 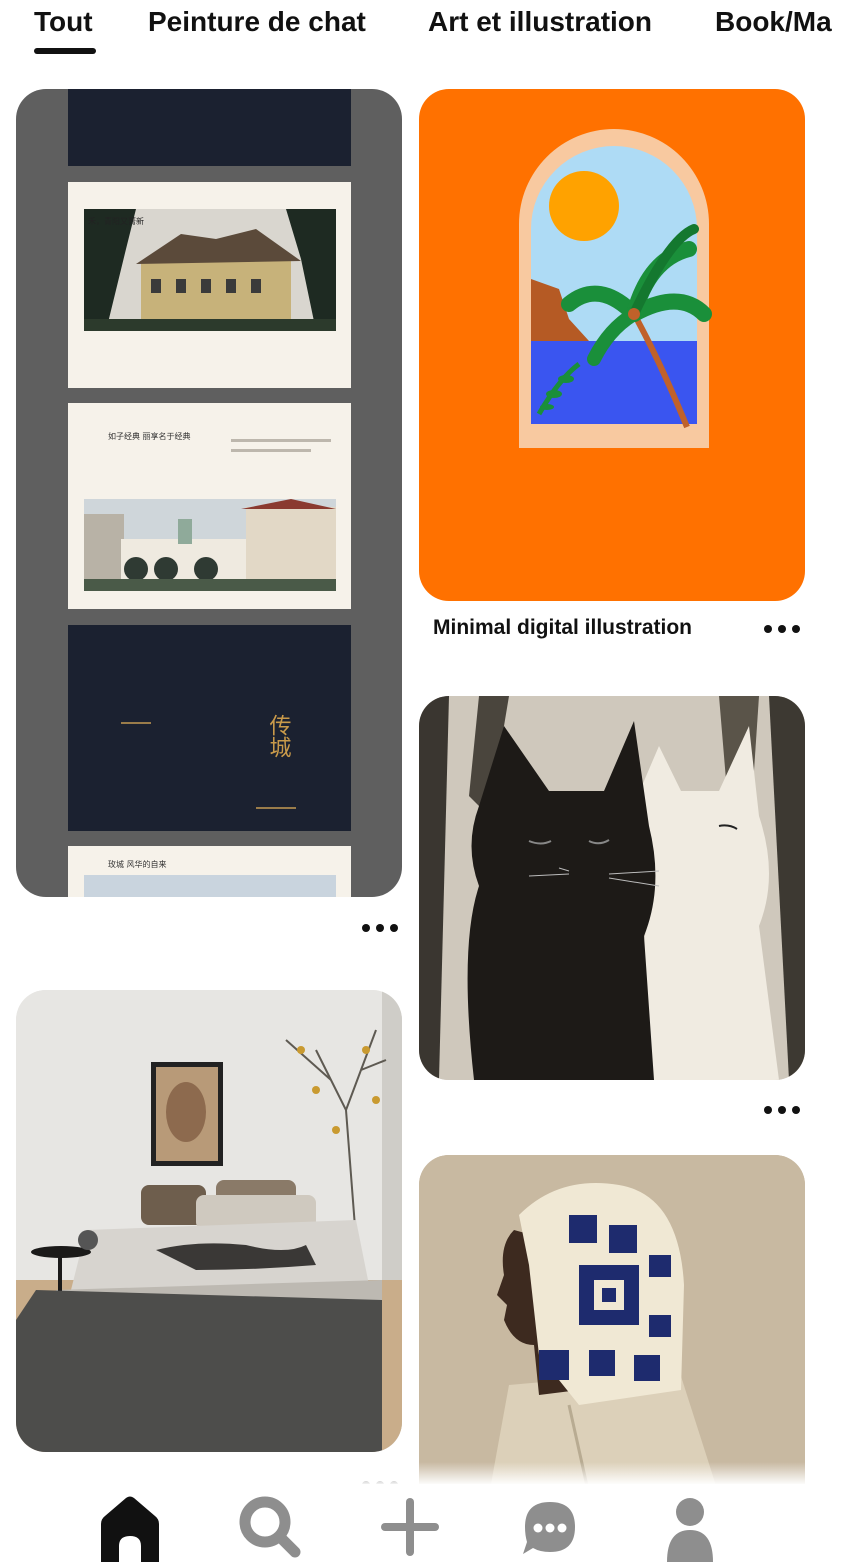 I want to click on page2-heading: 禾，青阳又菁新, so click(x=116, y=221).